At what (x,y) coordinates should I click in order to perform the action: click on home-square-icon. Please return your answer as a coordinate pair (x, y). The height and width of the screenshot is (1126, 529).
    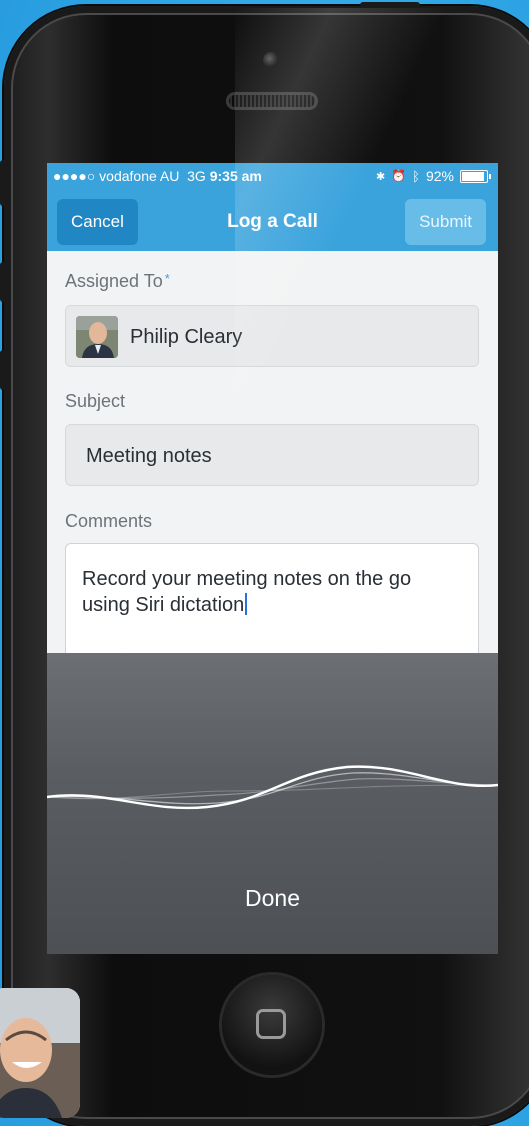
    Looking at the image, I should click on (271, 1024).